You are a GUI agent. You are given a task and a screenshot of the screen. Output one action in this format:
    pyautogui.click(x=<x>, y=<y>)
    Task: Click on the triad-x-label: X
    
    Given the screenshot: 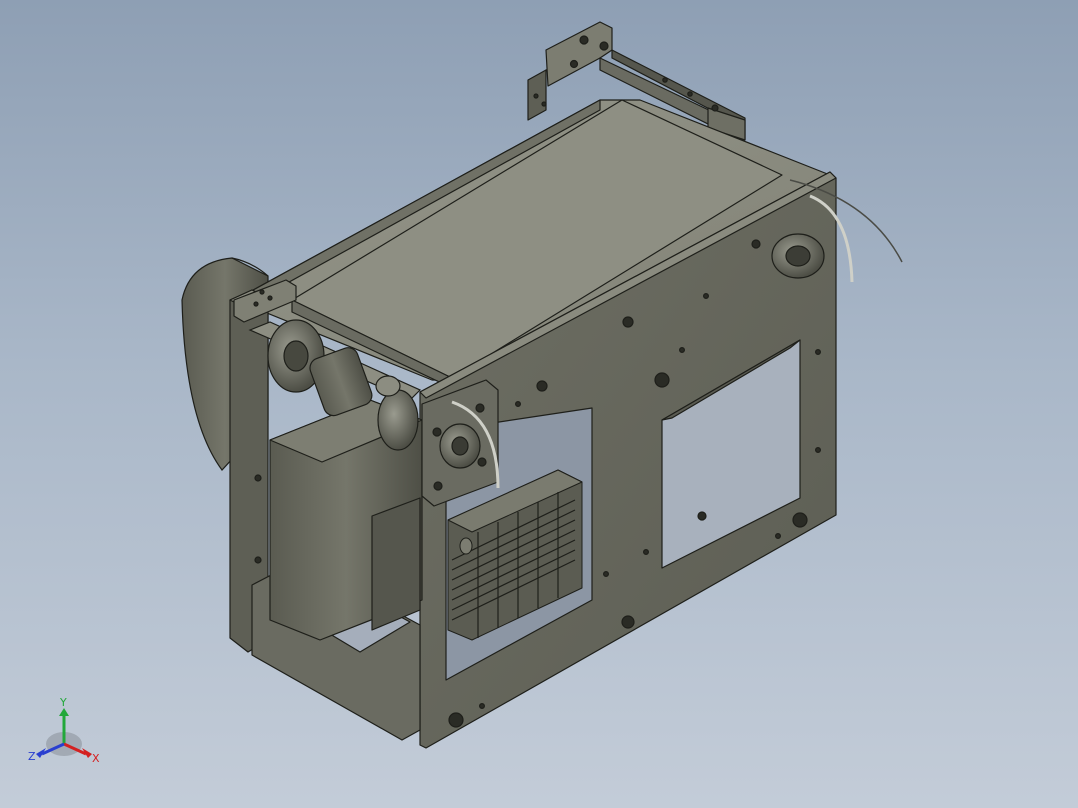 What is the action you would take?
    pyautogui.click(x=96, y=758)
    